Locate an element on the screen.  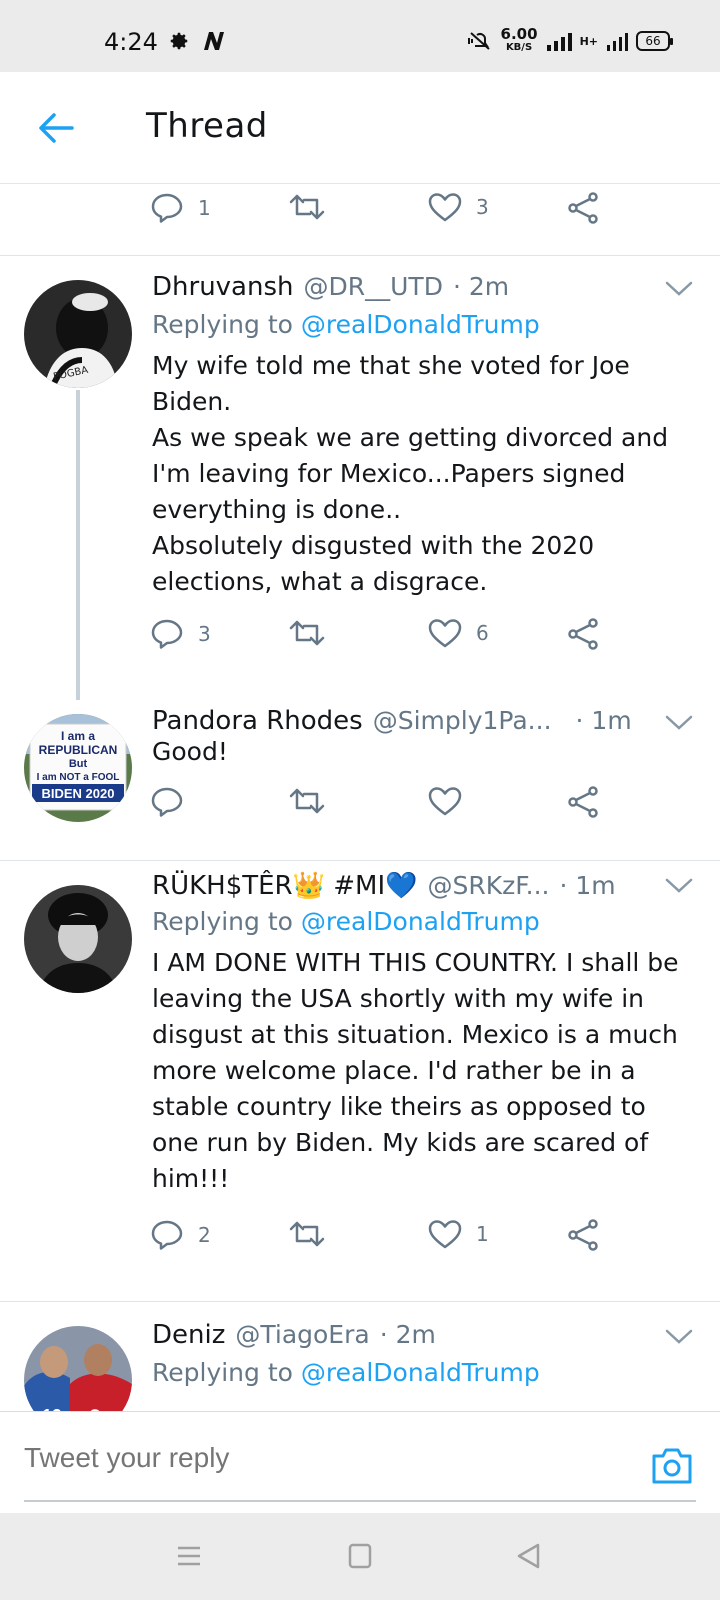
avatar is located at coordinates (78, 939).